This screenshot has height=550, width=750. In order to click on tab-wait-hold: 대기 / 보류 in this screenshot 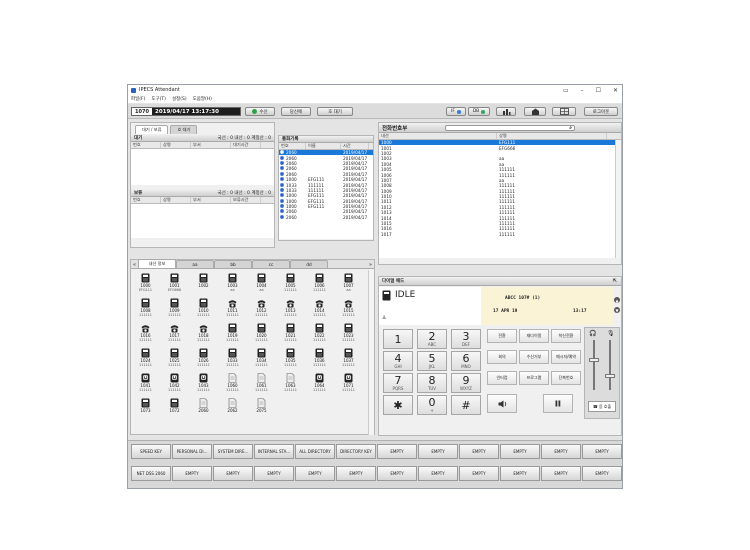, I will do `click(152, 129)`.